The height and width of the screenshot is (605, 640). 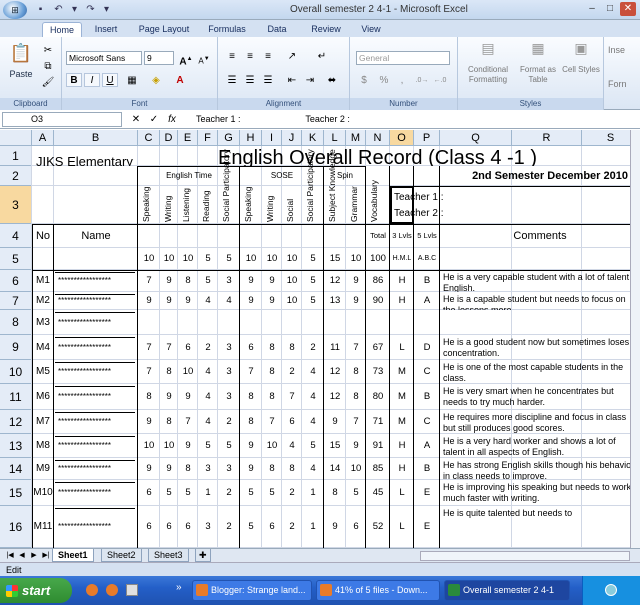 What do you see at coordinates (16, 301) in the screenshot?
I see `row-header: 7` at bounding box center [16, 301].